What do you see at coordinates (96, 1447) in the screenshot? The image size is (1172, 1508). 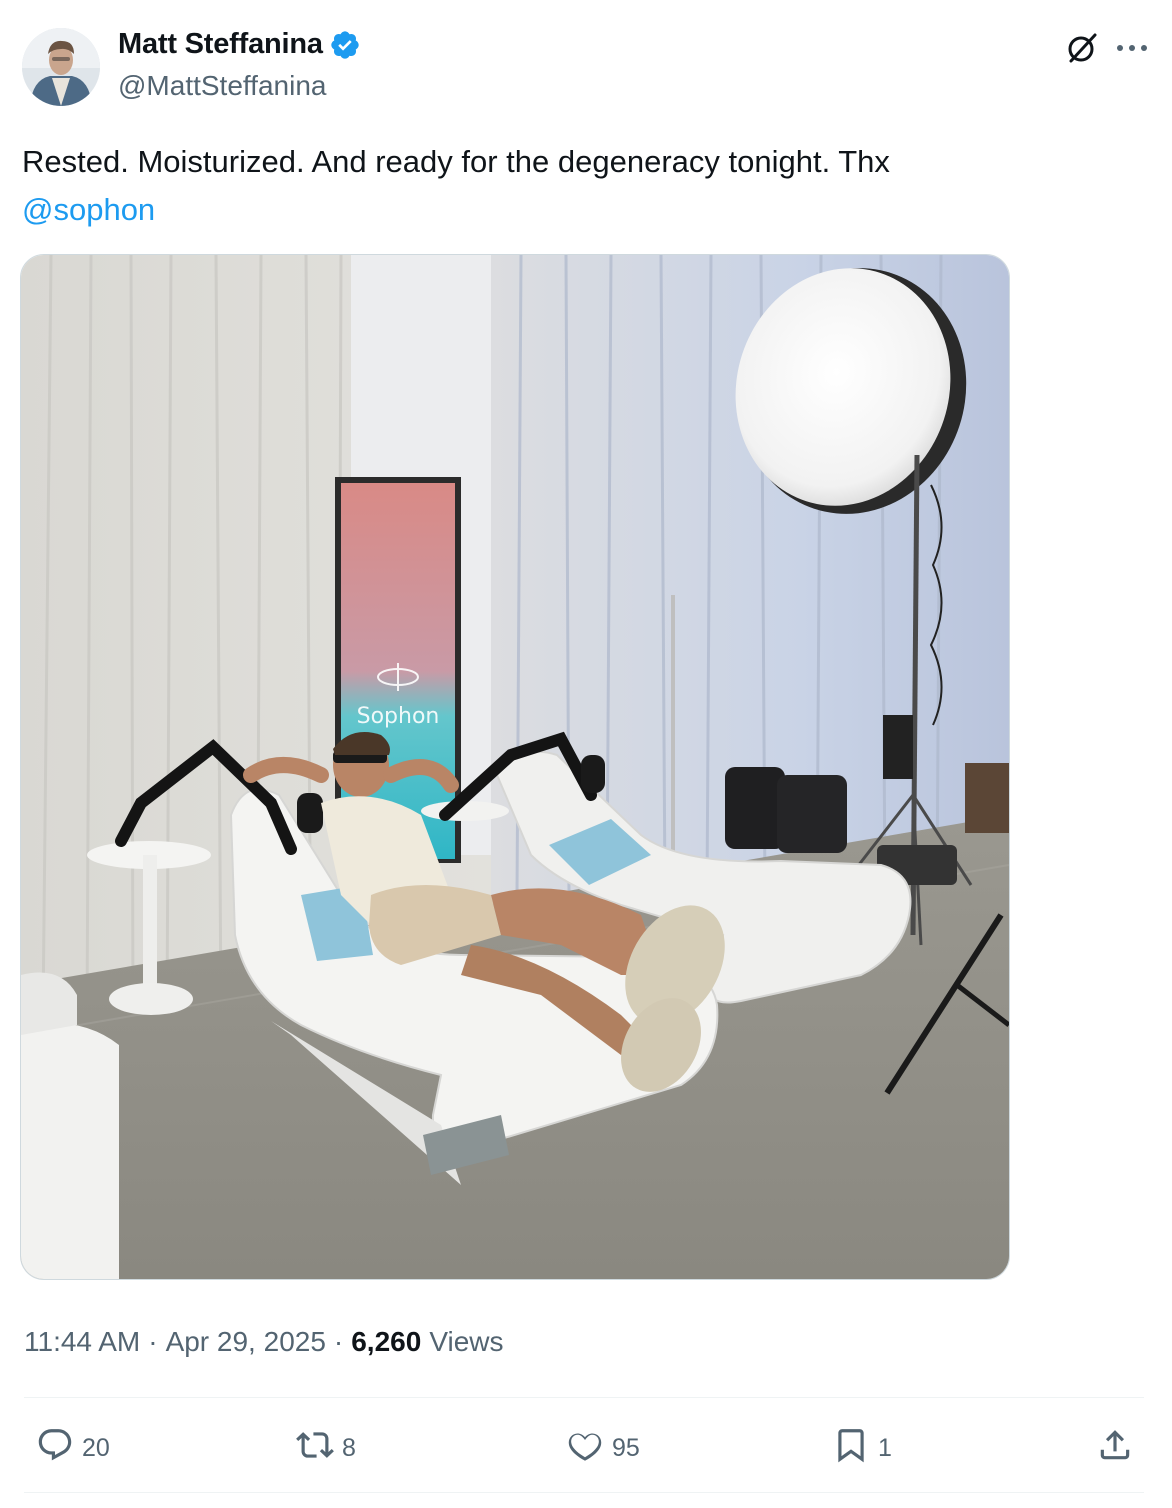 I see `reply-count: 20` at bounding box center [96, 1447].